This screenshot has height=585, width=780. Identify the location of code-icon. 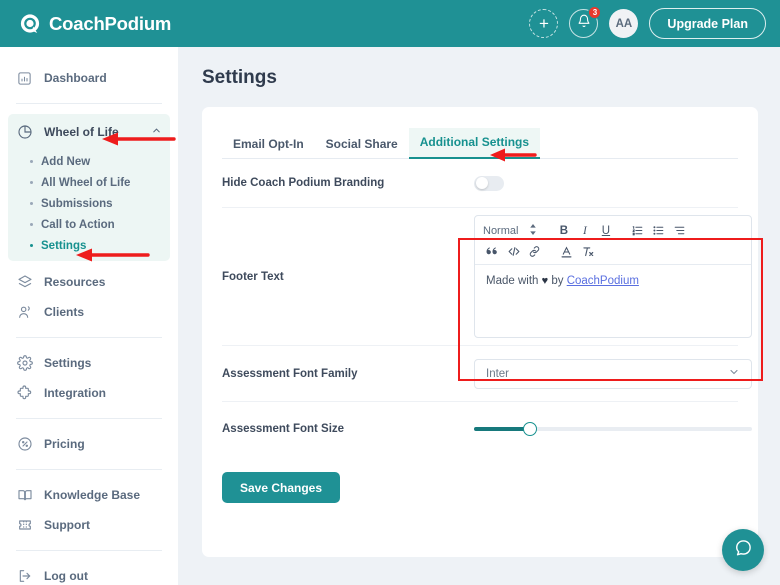
(513, 251).